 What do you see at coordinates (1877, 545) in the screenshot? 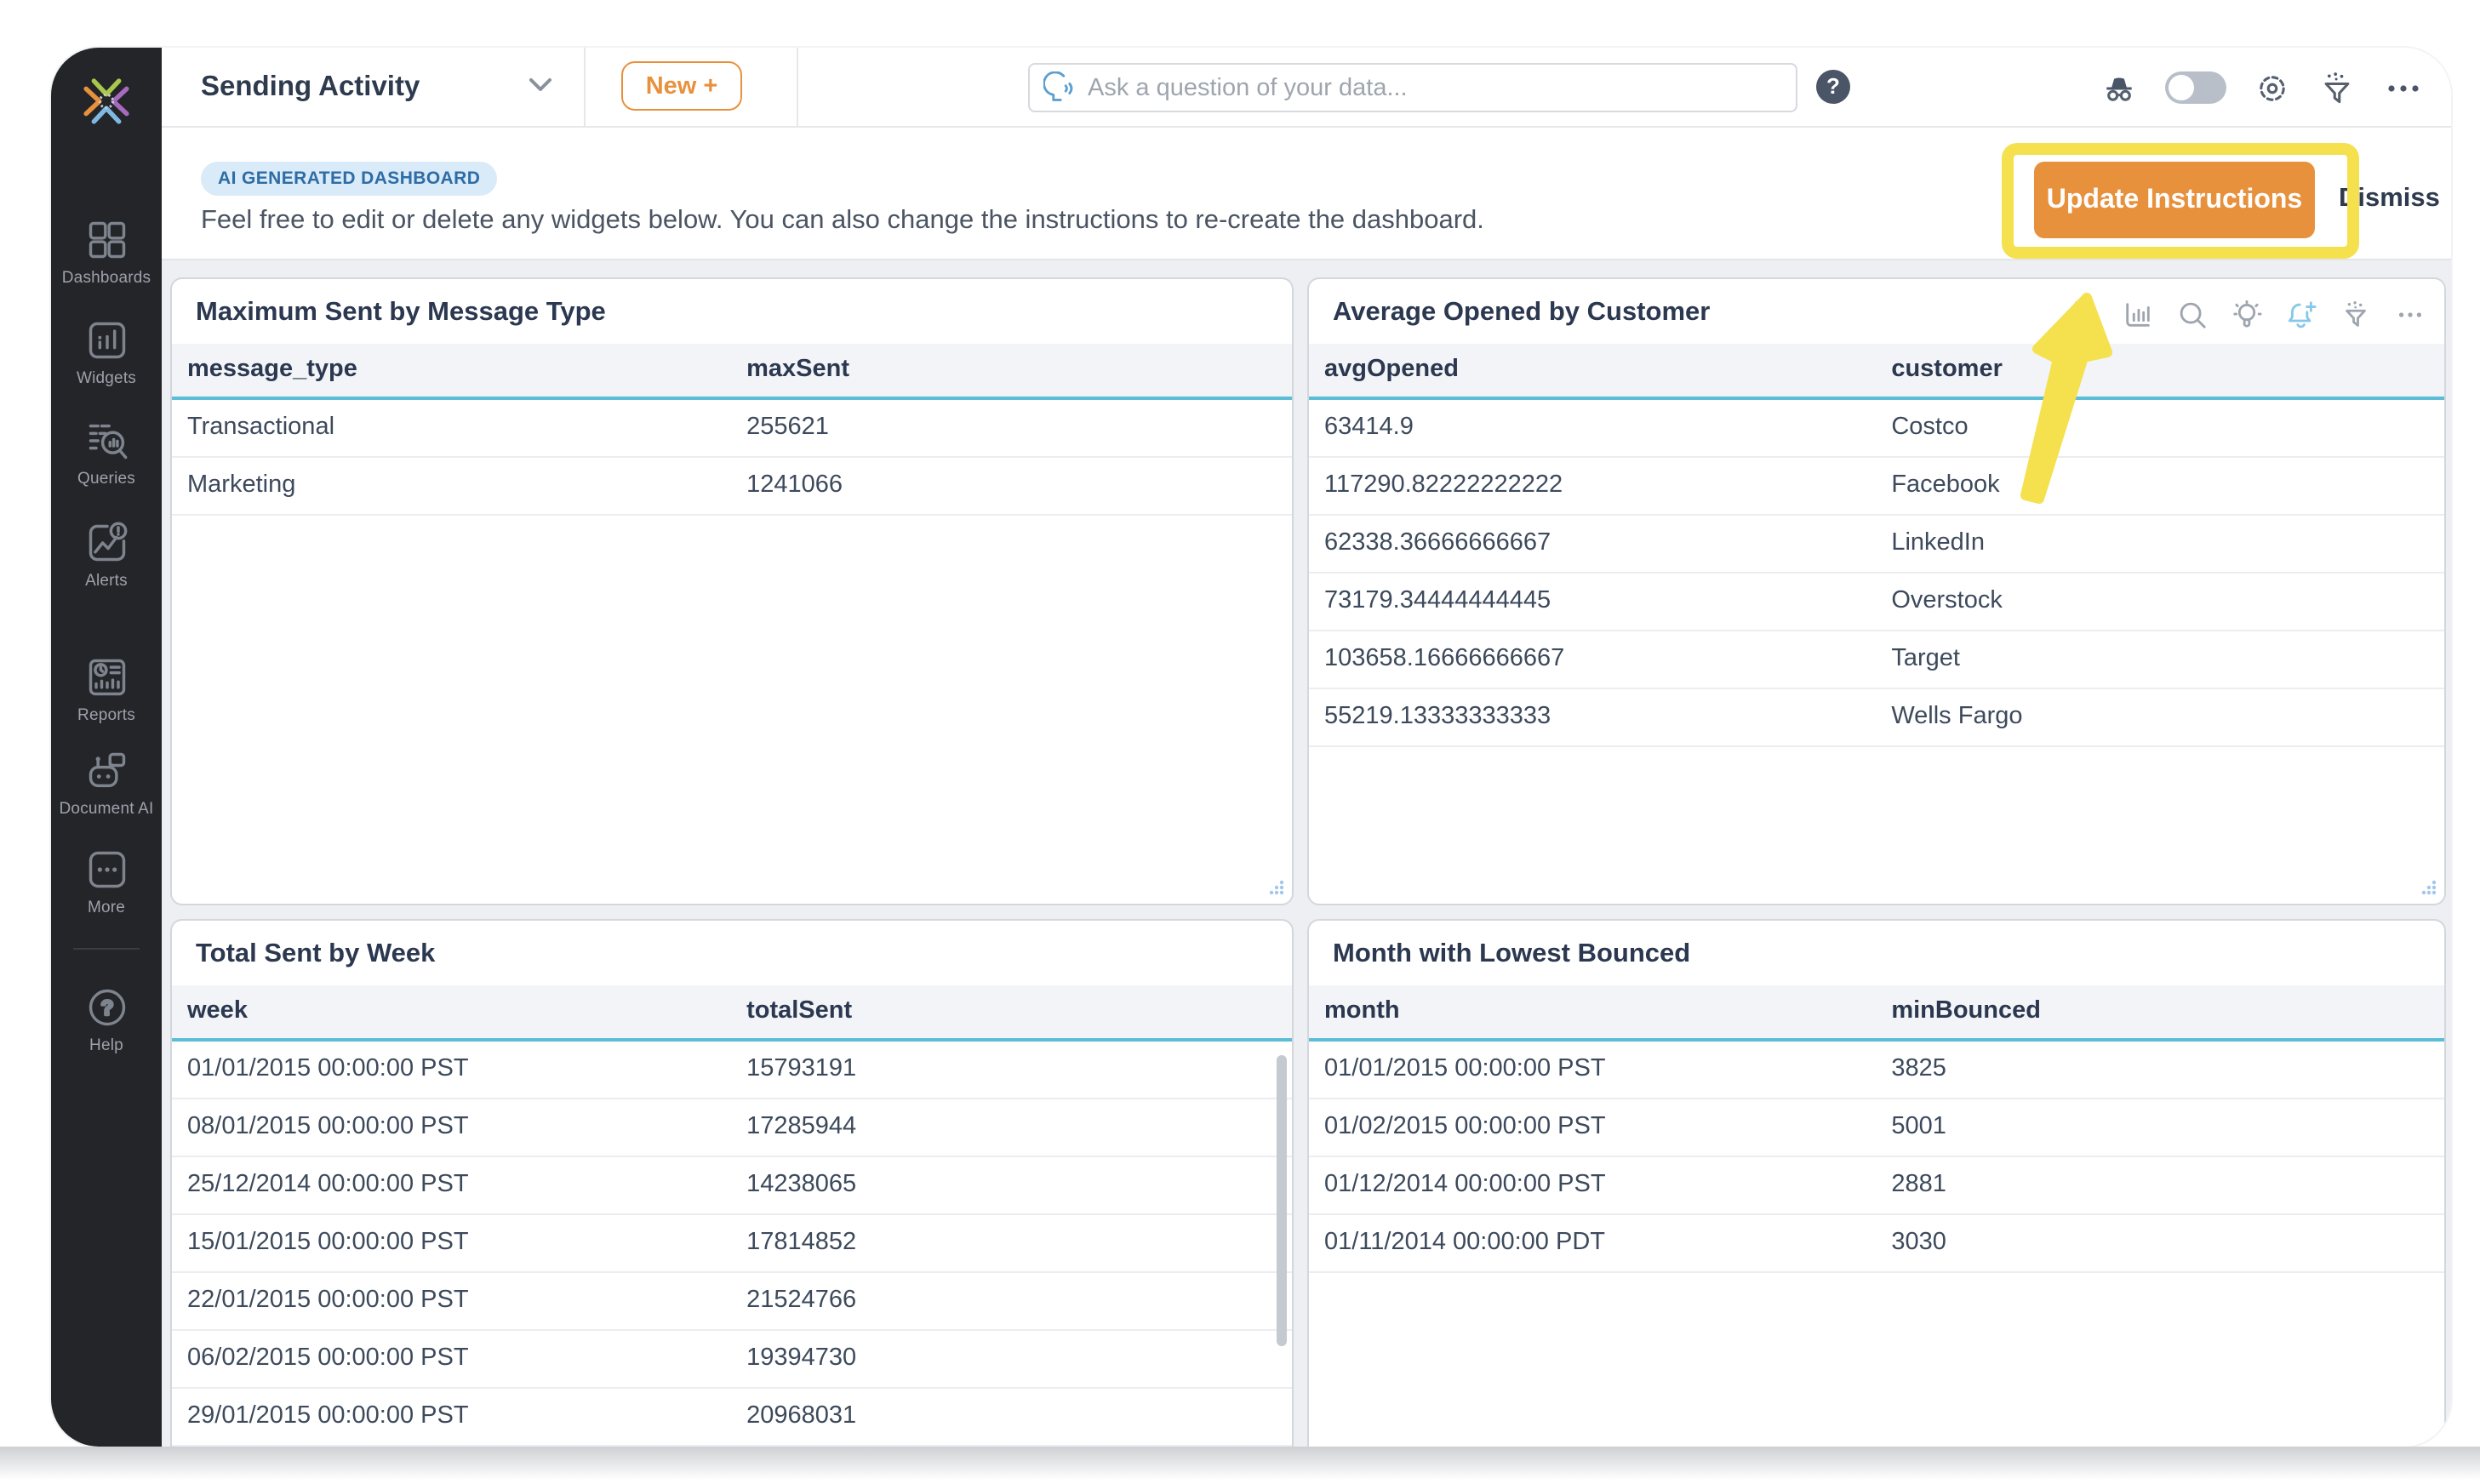
I see `table-row: 62338.36666666667 LinkedIn` at bounding box center [1877, 545].